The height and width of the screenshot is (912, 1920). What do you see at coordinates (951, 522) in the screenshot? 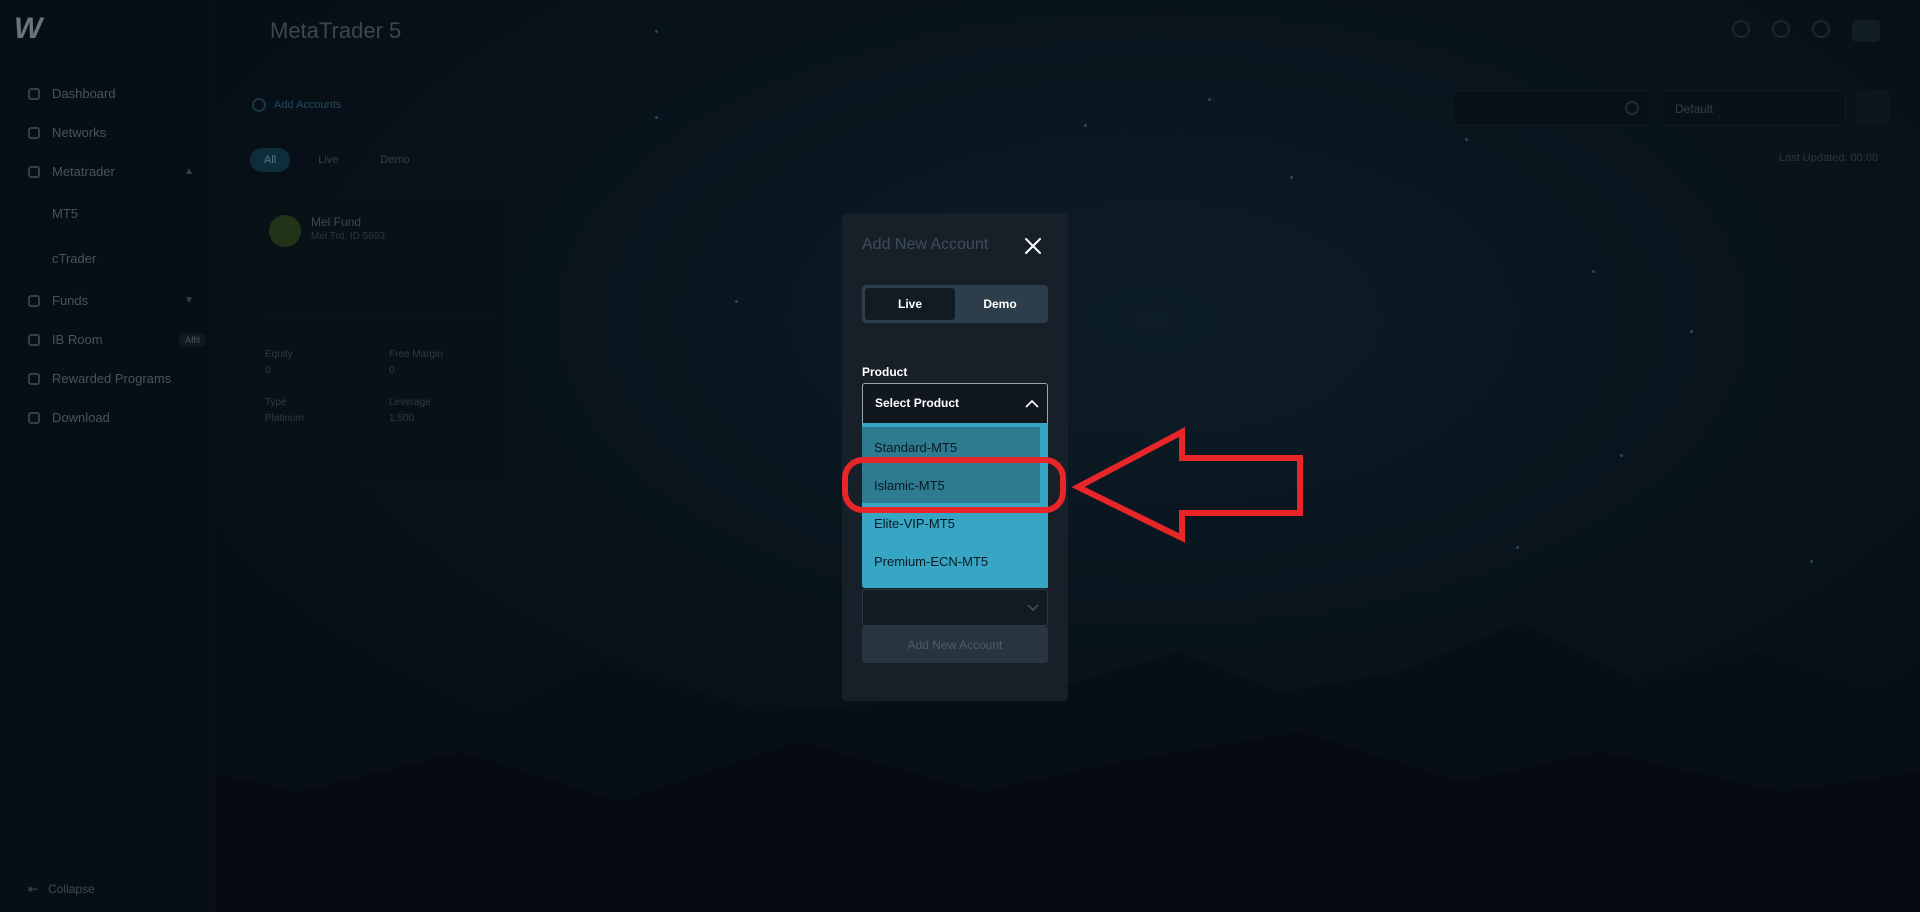
I see `option-elite-vip-mt5: Elite-VIP-MT5` at bounding box center [951, 522].